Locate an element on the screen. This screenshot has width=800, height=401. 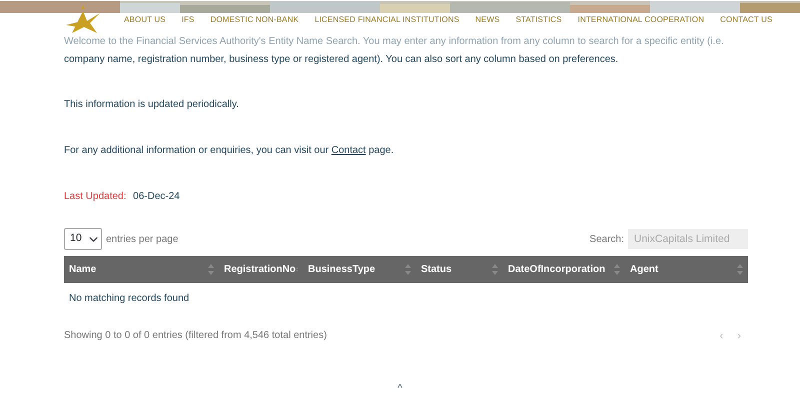
last-updated-label: Last Updated: is located at coordinates (95, 196).